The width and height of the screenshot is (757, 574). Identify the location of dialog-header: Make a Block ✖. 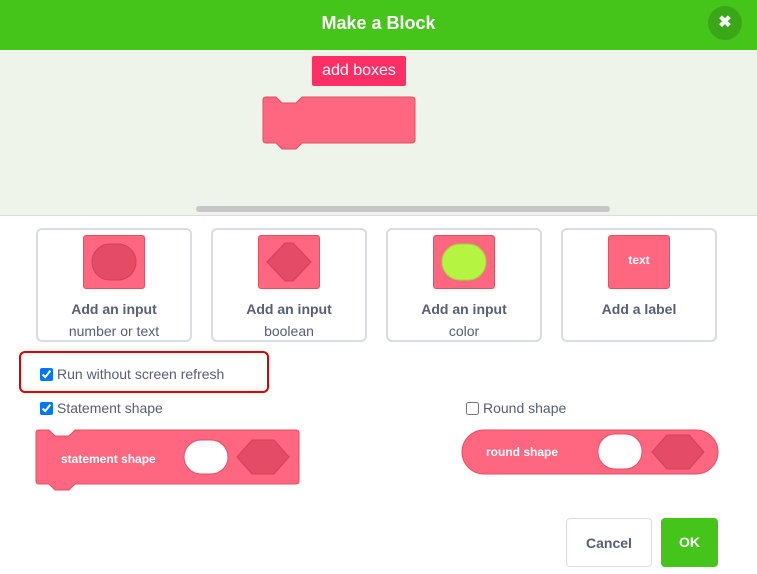
(378, 25).